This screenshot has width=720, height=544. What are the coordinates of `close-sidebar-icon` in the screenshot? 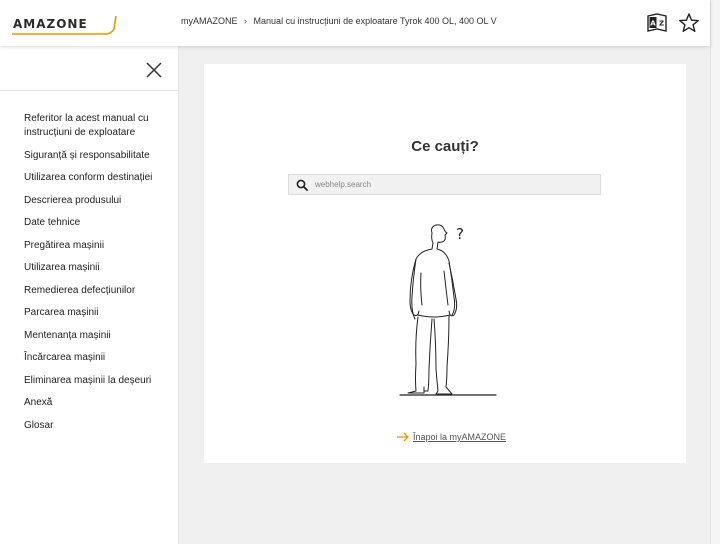 It's located at (154, 70).